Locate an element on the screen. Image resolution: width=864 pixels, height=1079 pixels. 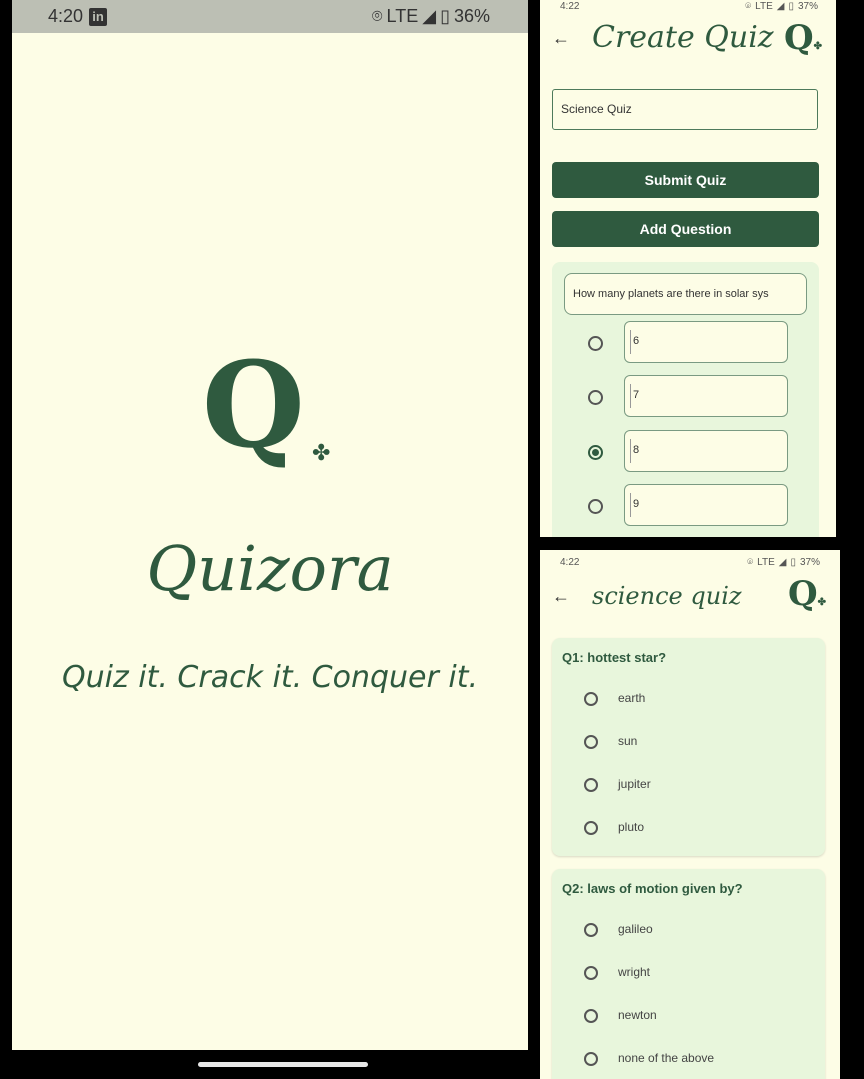
question-input: How many planets are there in solar sys is located at coordinates (685, 294).